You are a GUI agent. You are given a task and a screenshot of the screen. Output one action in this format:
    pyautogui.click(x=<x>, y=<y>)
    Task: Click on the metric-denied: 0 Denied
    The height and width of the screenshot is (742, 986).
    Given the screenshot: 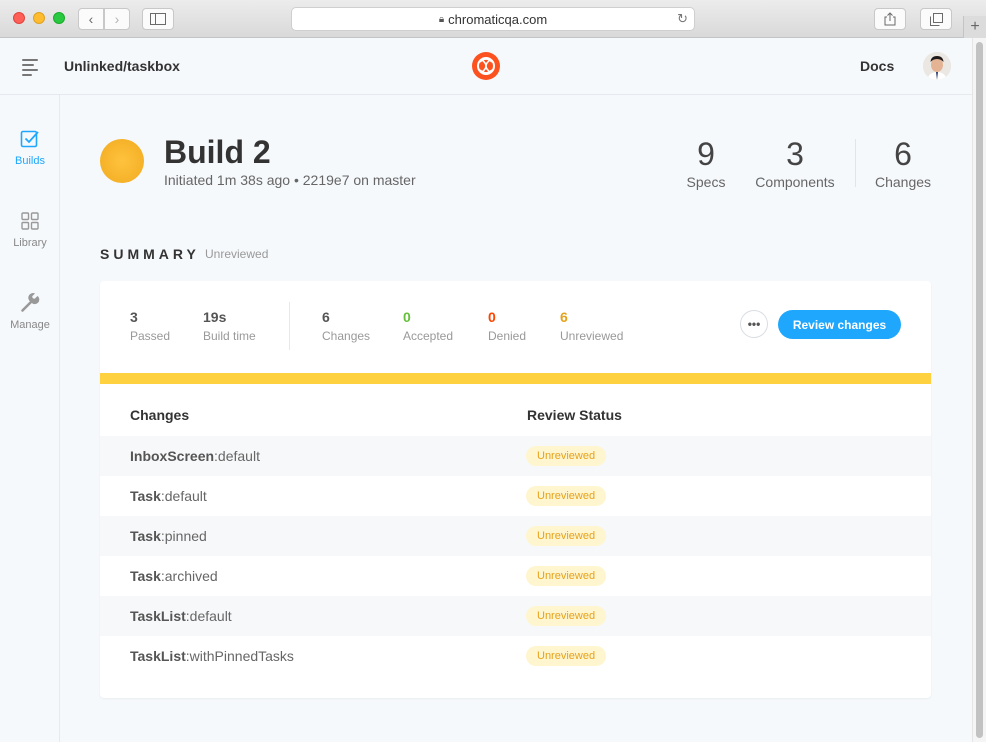 What is the action you would take?
    pyautogui.click(x=507, y=326)
    